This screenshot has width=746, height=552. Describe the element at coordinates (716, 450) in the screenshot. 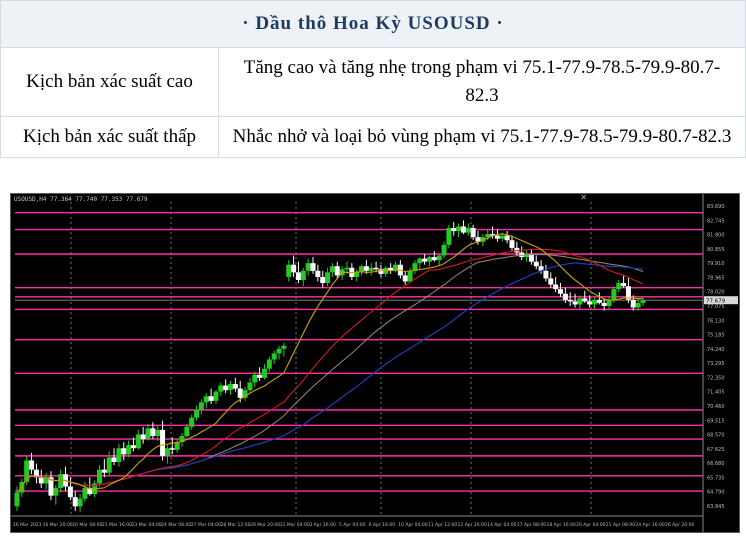

I see `y-tick-label: 67.625` at that location.